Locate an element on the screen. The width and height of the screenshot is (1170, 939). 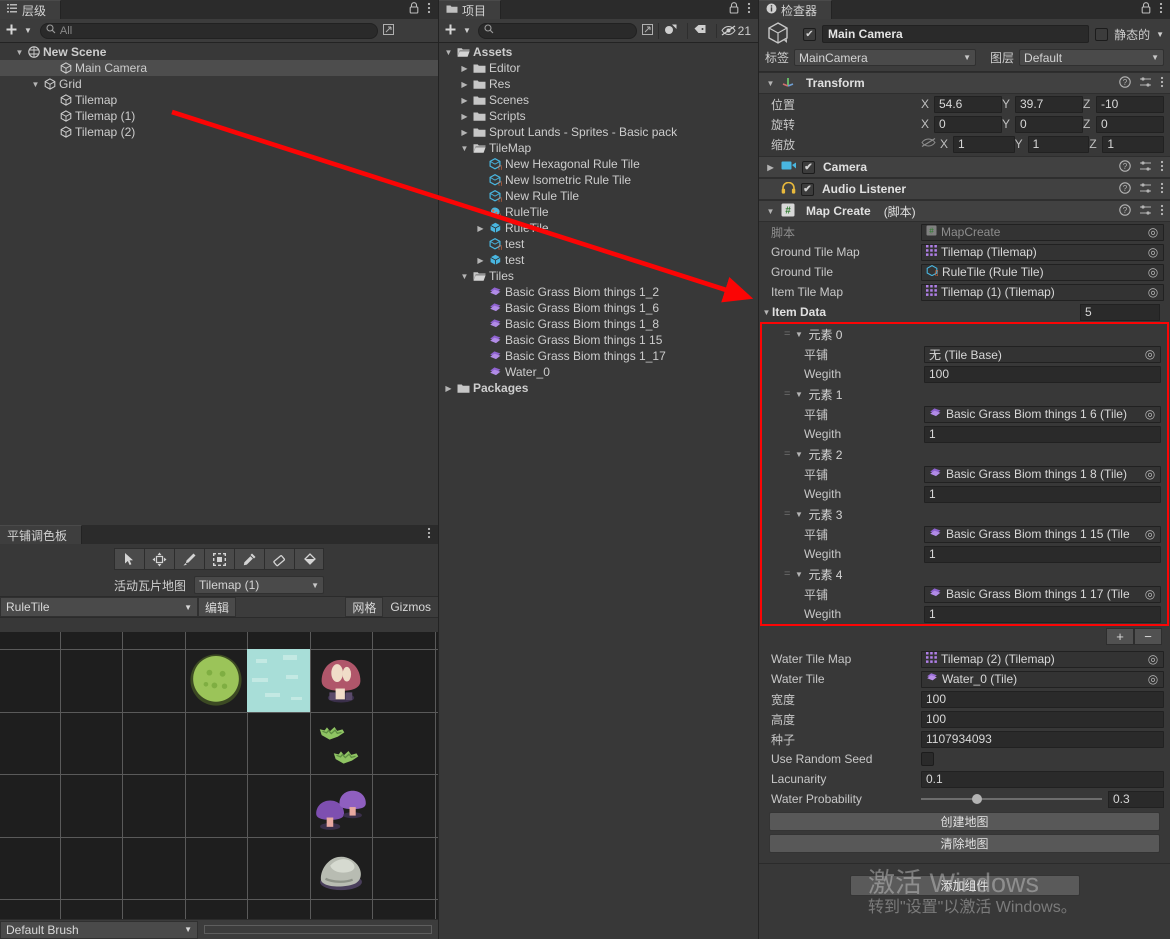
hierarchy-add-caret-icon: ▼ is located at coordinates (28, 30).